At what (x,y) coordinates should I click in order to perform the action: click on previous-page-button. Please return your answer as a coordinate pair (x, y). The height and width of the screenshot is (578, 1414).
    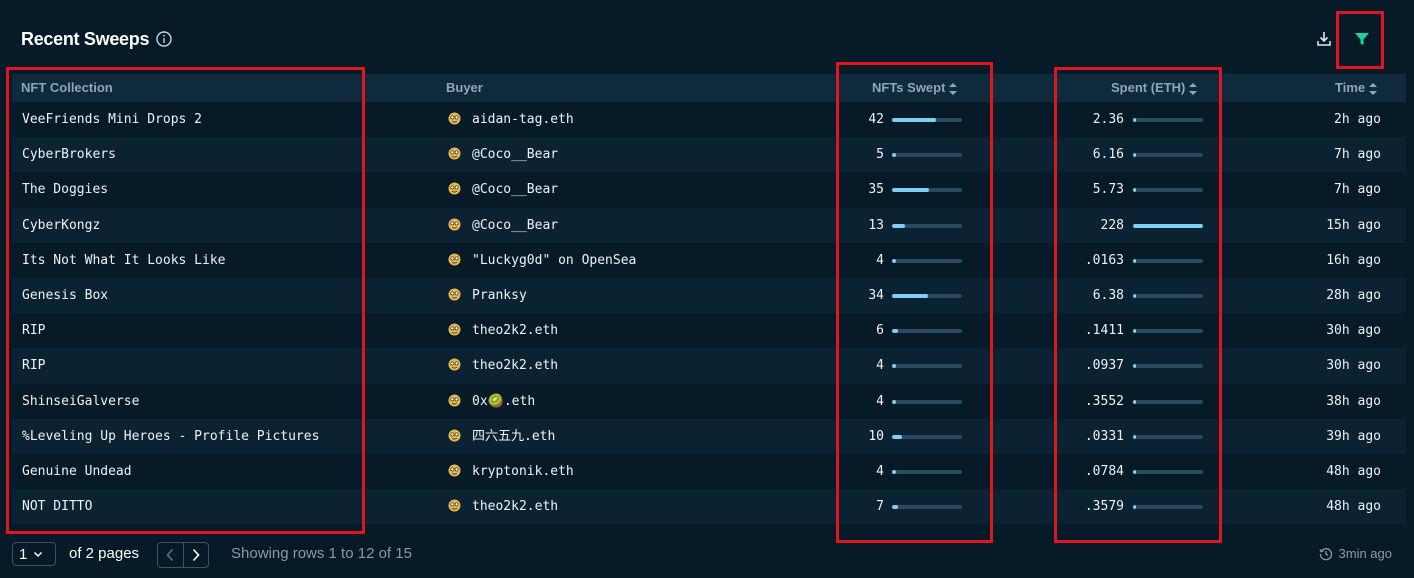
    Looking at the image, I should click on (170, 555).